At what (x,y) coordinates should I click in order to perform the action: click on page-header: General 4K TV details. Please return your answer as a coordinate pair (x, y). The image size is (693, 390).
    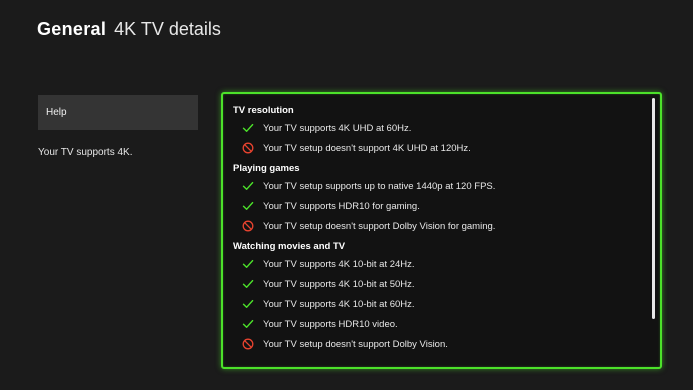
    Looking at the image, I should click on (129, 29).